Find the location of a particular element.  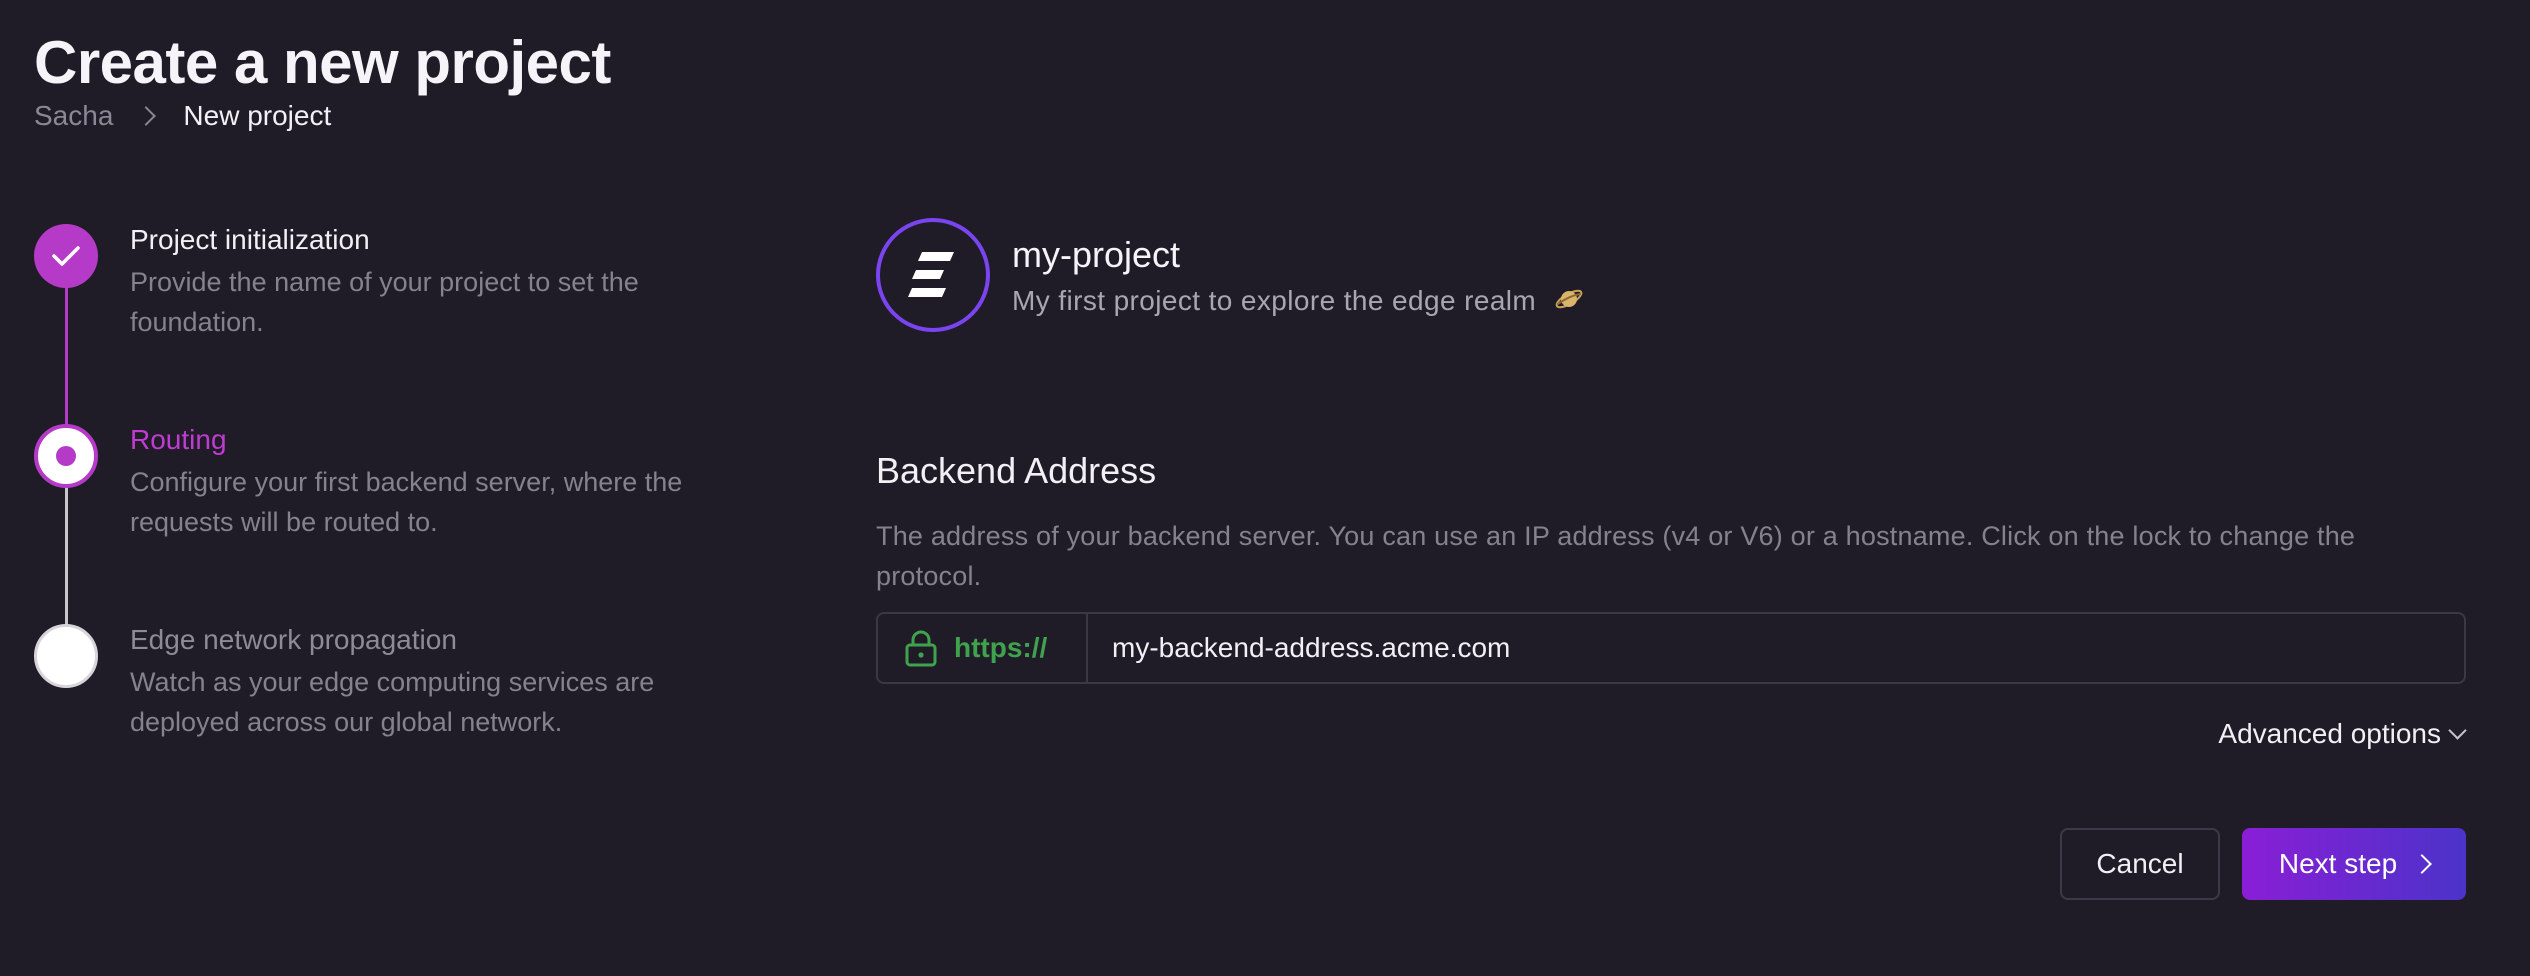

check-icon is located at coordinates (66, 256).